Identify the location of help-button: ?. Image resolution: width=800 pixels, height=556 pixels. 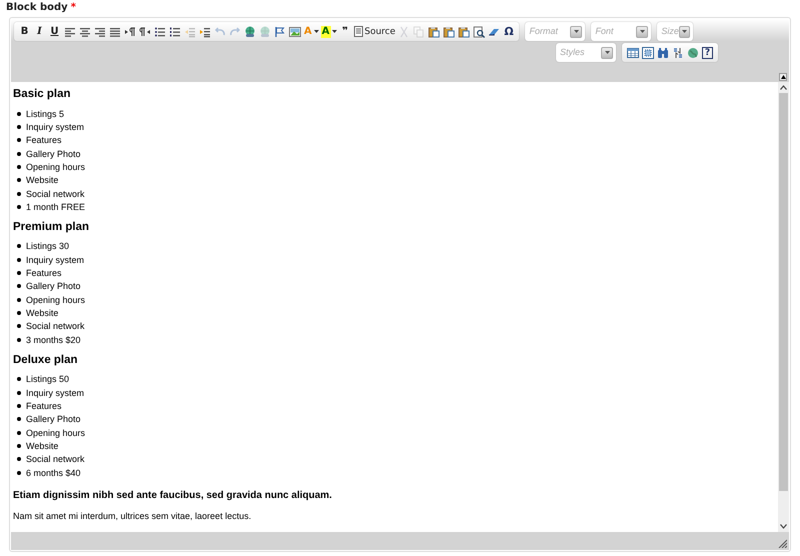
(707, 52).